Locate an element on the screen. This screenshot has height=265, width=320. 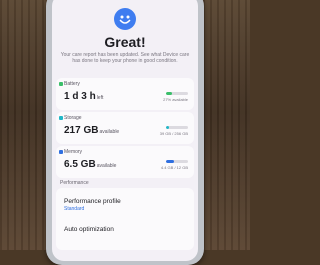
performance-profile-title: Performance profile is located at coordinates (92, 201).